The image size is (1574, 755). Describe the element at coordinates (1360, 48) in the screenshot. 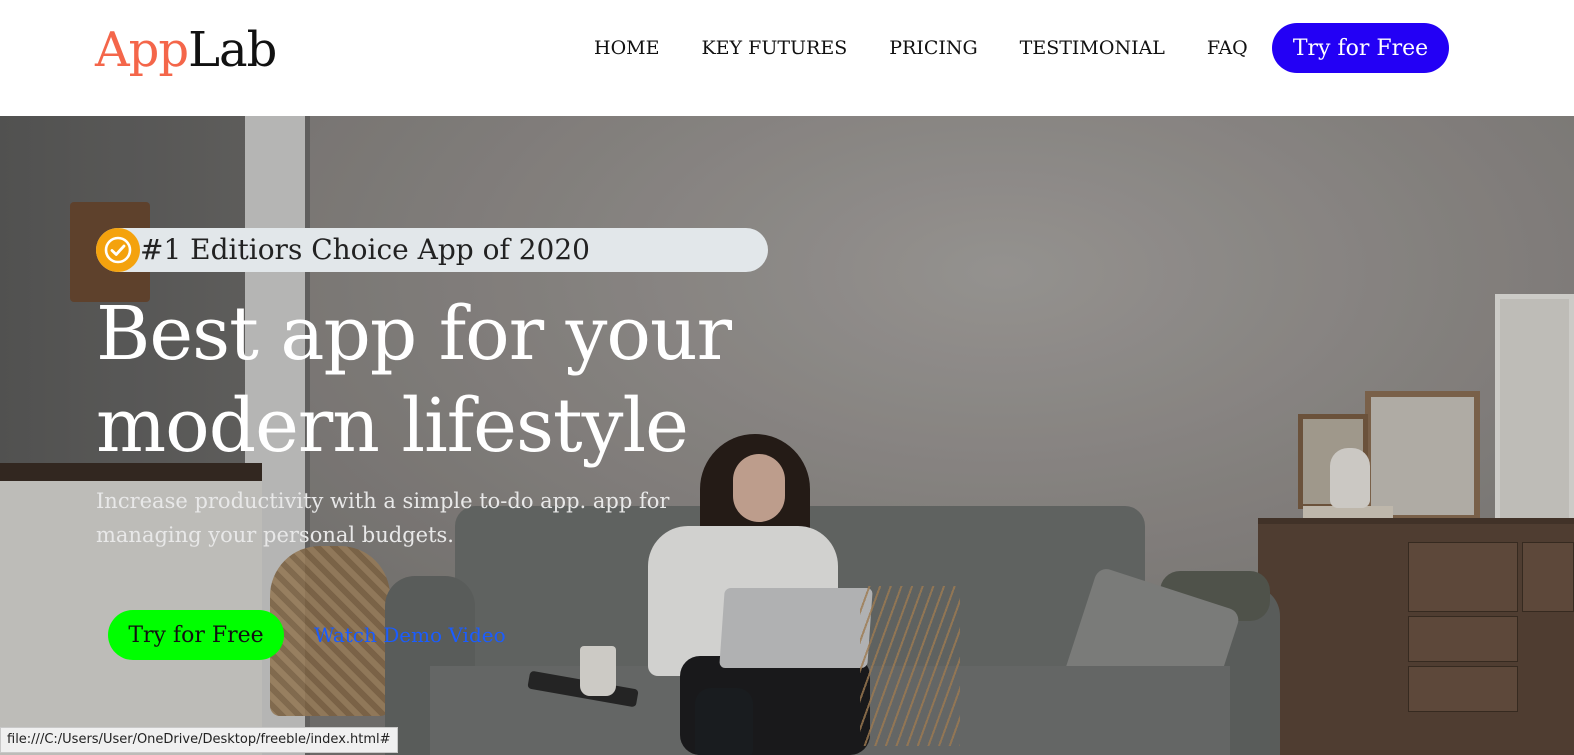

I see `header-try-free-button: Try for Free` at that location.